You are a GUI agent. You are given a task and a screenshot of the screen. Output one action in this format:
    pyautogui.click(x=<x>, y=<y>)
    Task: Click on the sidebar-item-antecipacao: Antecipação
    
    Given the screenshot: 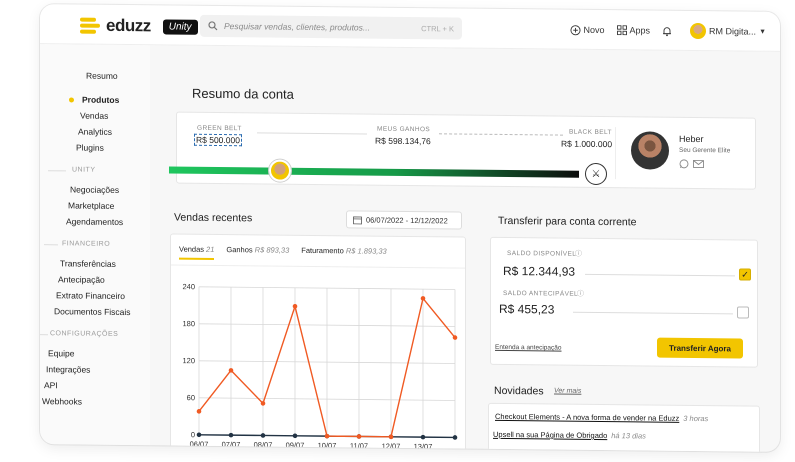 What is the action you would take?
    pyautogui.click(x=81, y=279)
    